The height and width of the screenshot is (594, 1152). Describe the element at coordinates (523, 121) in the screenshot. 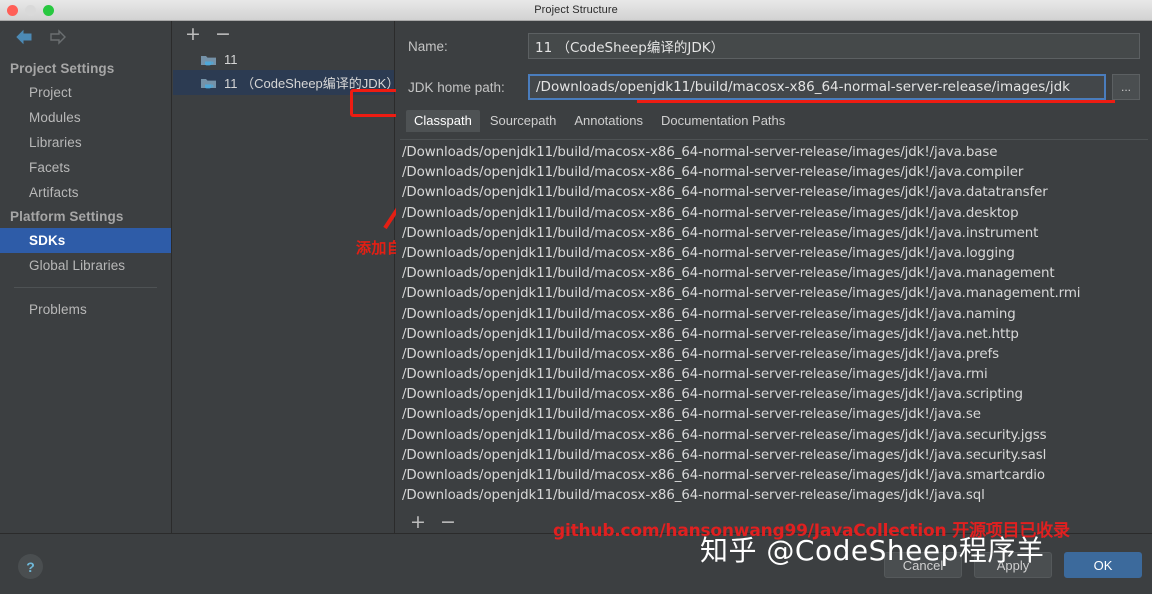

I see `tab-sourcepath: Sourcepath` at that location.